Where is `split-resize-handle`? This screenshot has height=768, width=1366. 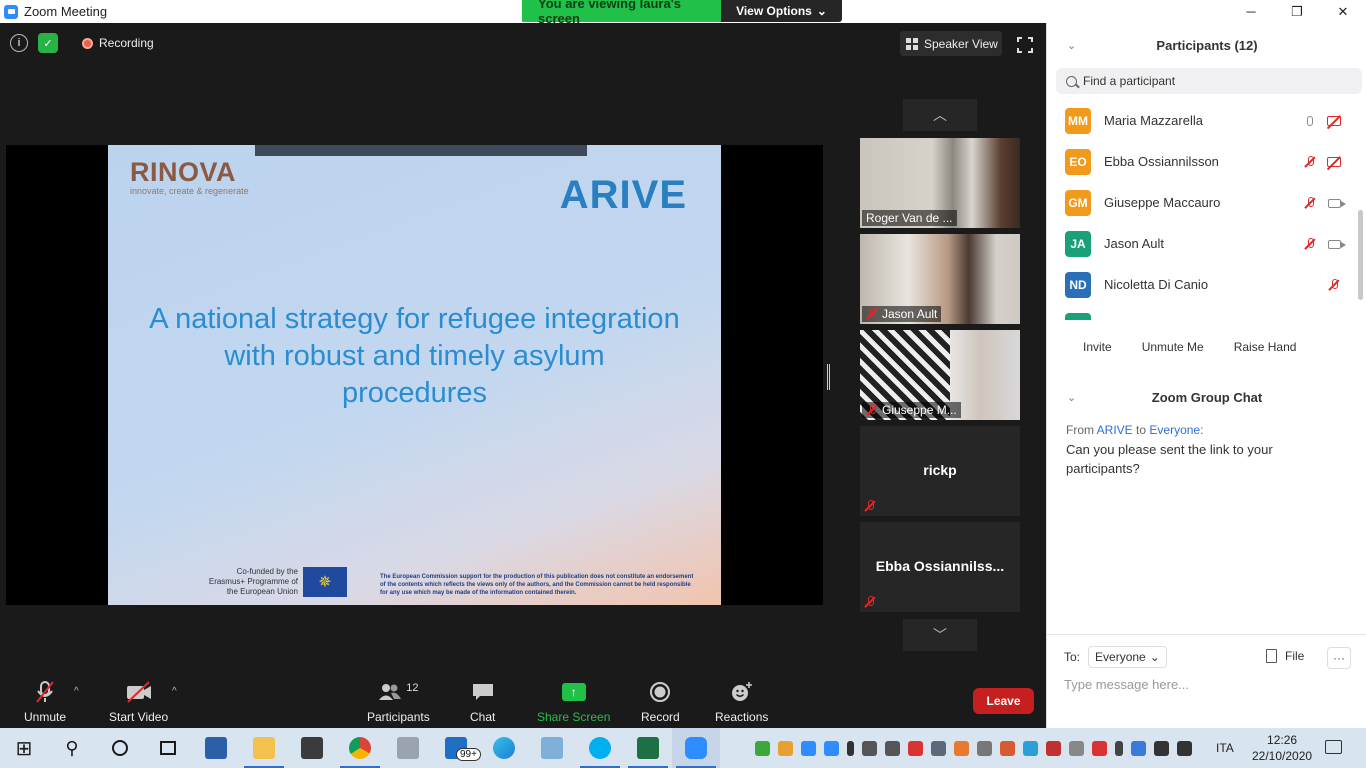
split-resize-handle is located at coordinates (828, 377).